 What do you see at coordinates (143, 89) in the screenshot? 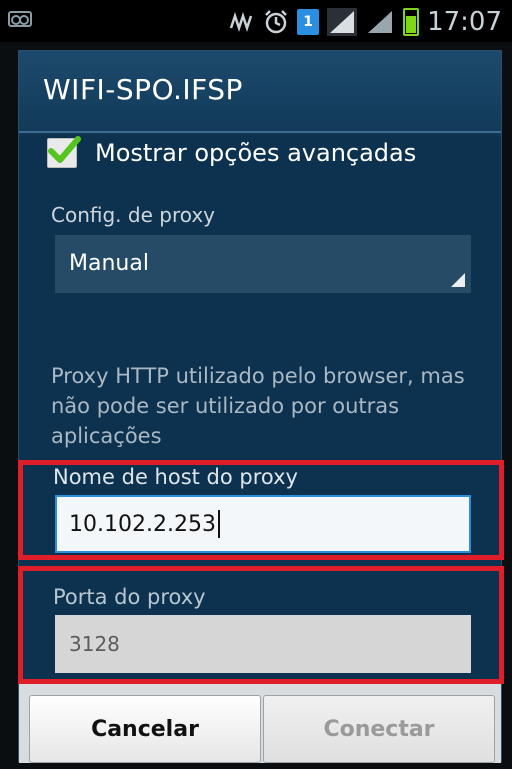
I see `dialog-title: WIFI-SPO.IFSP` at bounding box center [143, 89].